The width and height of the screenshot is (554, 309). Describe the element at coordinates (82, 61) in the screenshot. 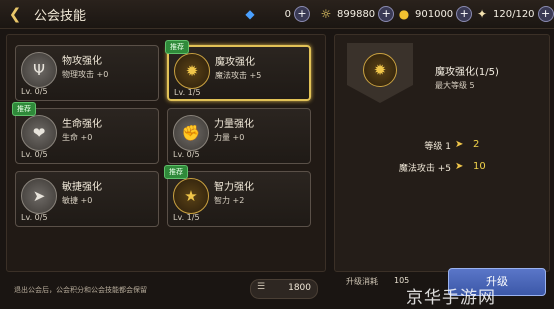

I see `skill-name: 物攻强化` at that location.